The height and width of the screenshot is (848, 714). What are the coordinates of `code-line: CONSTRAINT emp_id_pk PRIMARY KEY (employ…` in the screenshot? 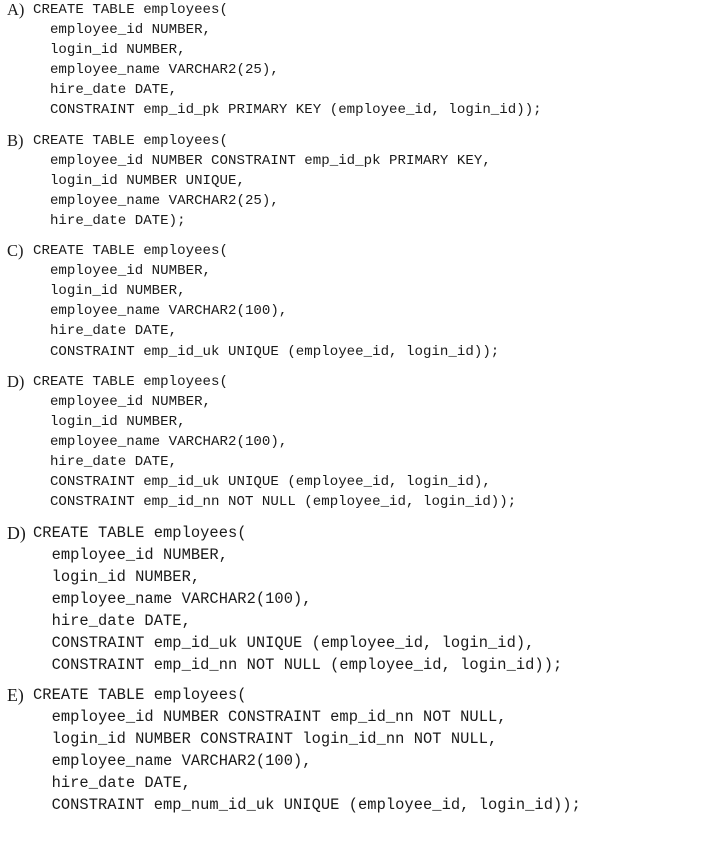 It's located at (287, 110).